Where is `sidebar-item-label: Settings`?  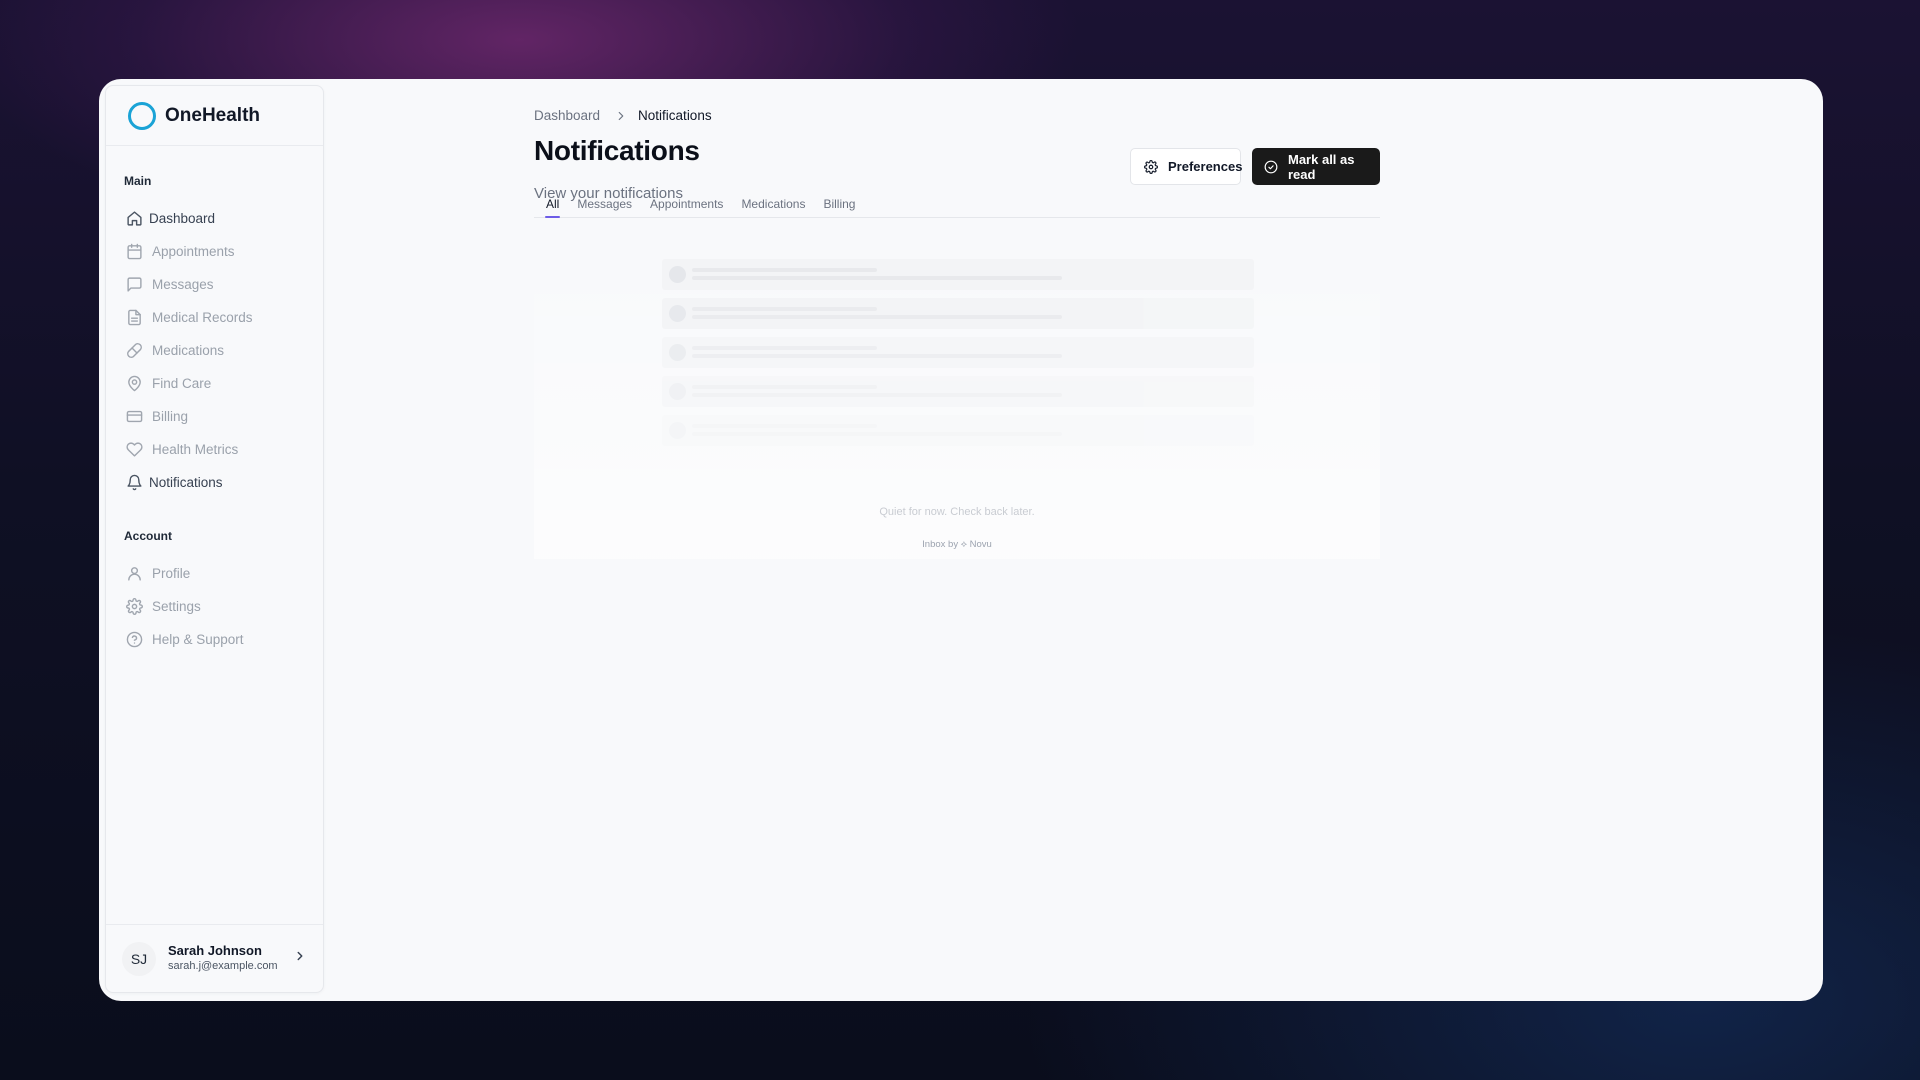
sidebar-item-label: Settings is located at coordinates (176, 606).